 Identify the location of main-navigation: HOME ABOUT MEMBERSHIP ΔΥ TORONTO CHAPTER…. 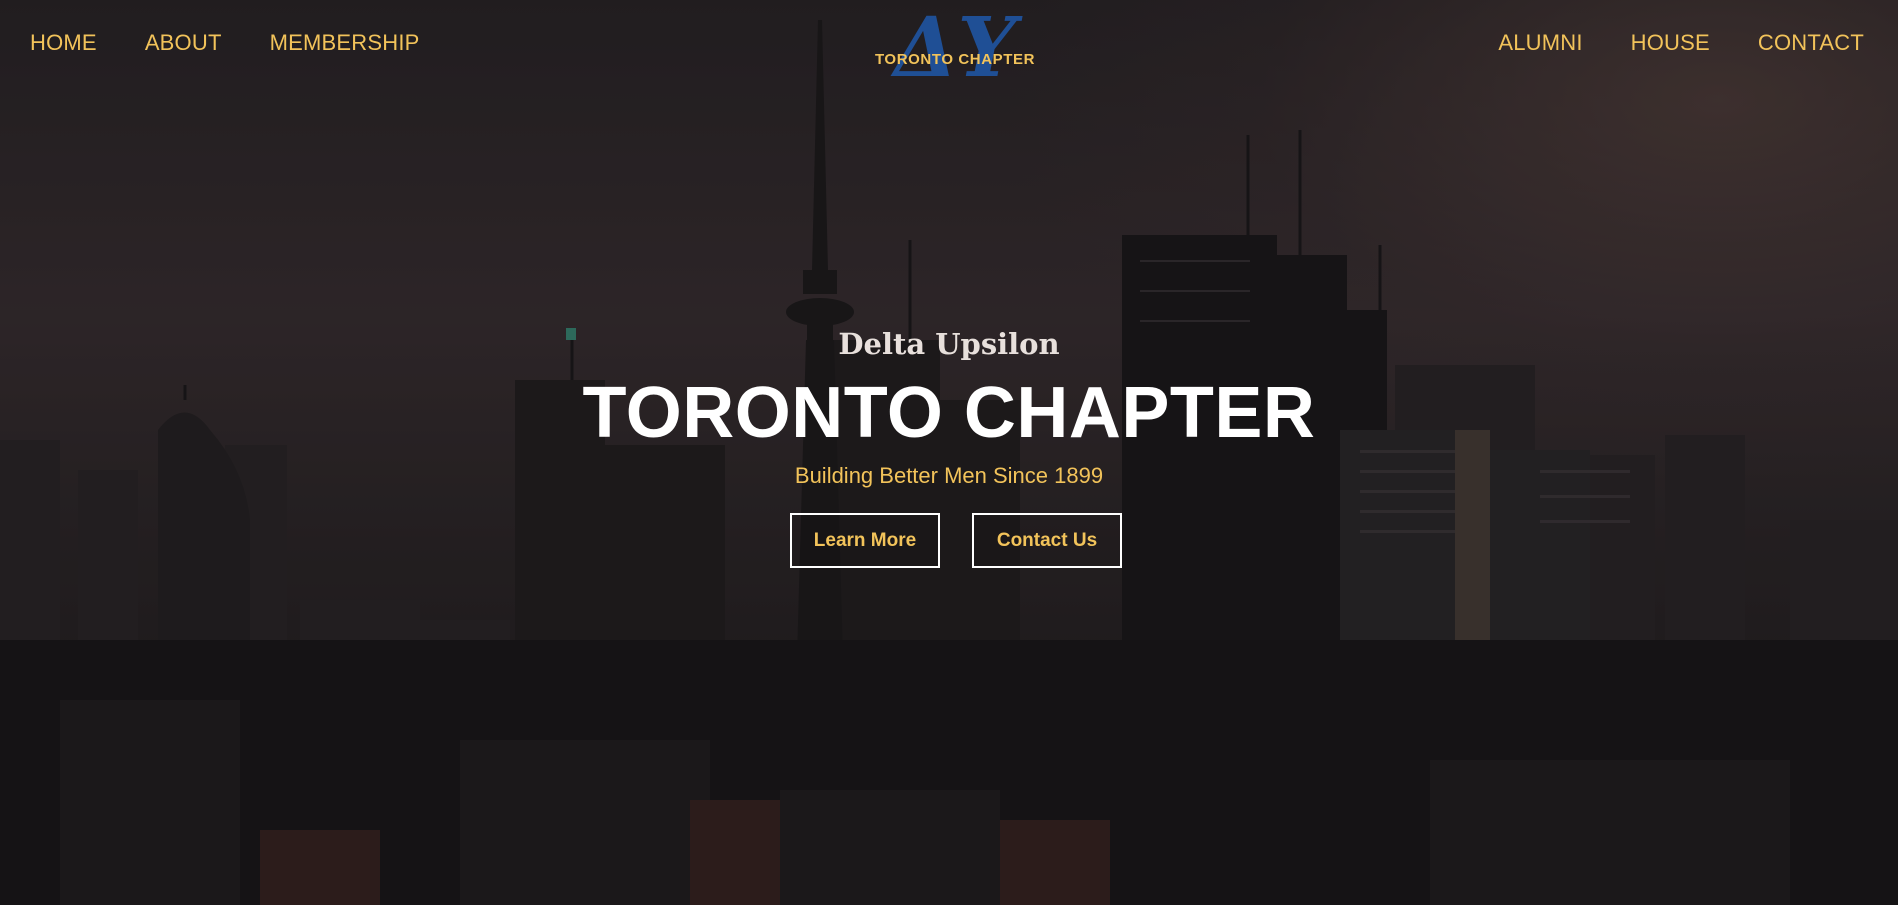
(949, 48).